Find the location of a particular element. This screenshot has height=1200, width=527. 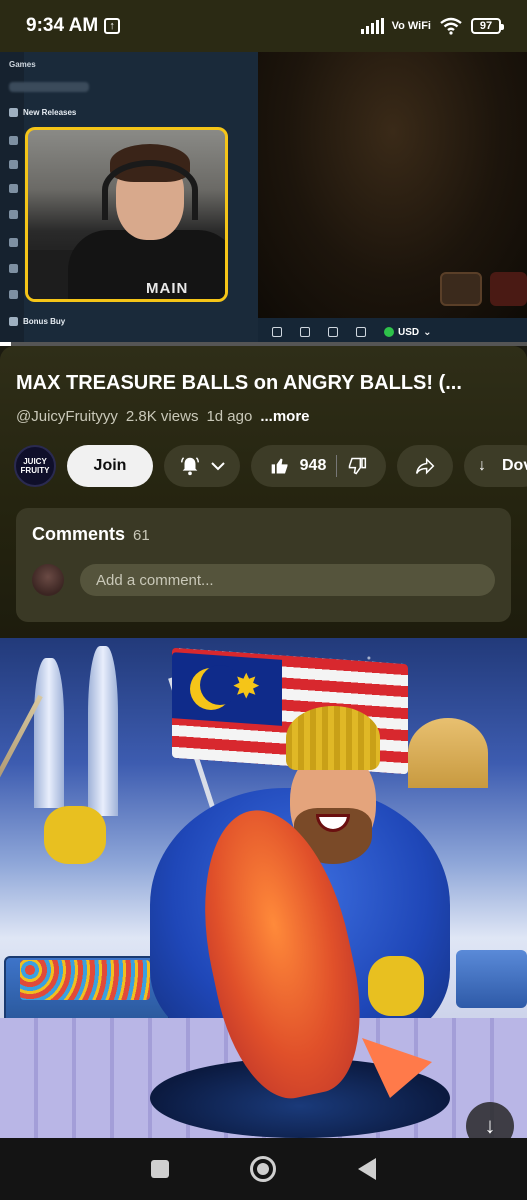

battery-level: 97 is located at coordinates (486, 26).